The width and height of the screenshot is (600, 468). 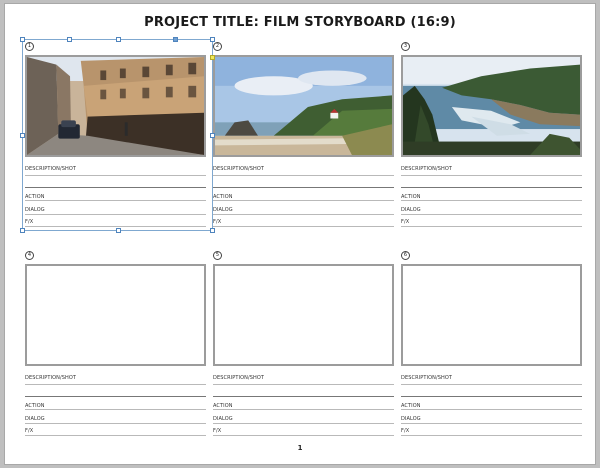 What do you see at coordinates (405, 46) in the screenshot?
I see `panel-number-badge: 3` at bounding box center [405, 46].